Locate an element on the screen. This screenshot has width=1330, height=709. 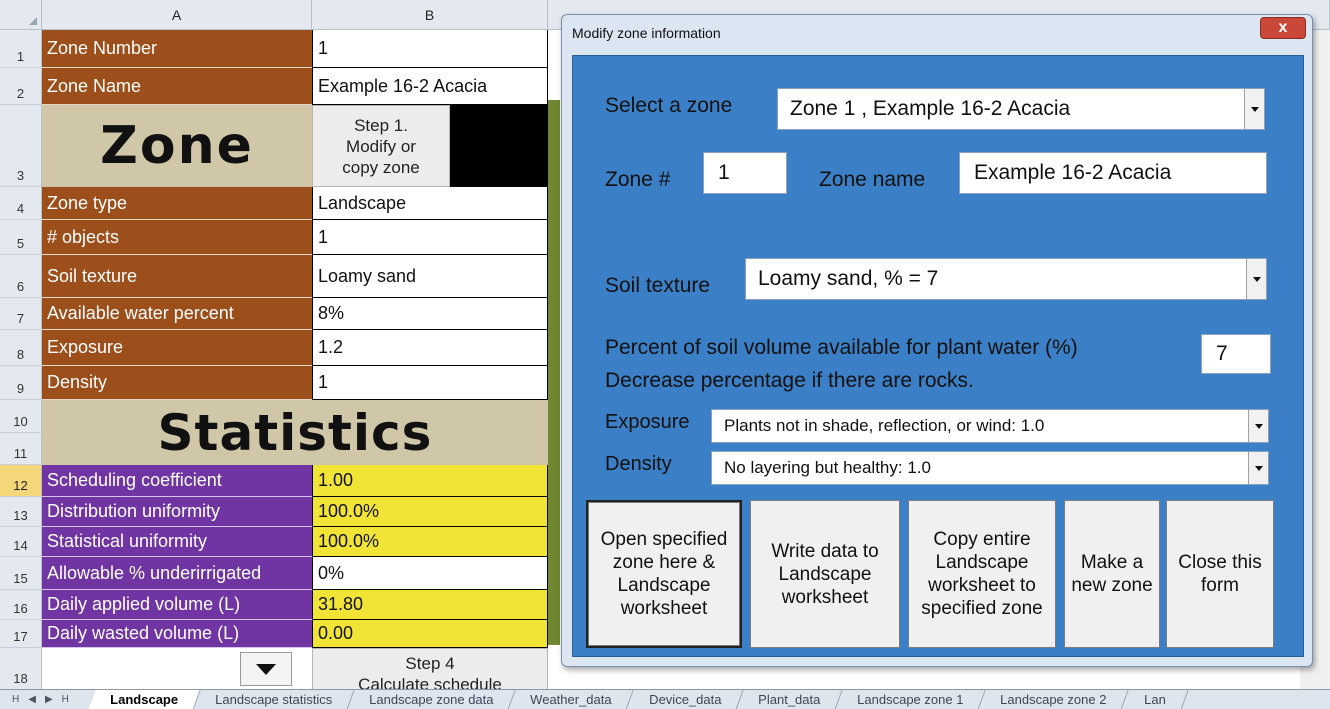
zone-number-label: Zone Number is located at coordinates (177, 49).